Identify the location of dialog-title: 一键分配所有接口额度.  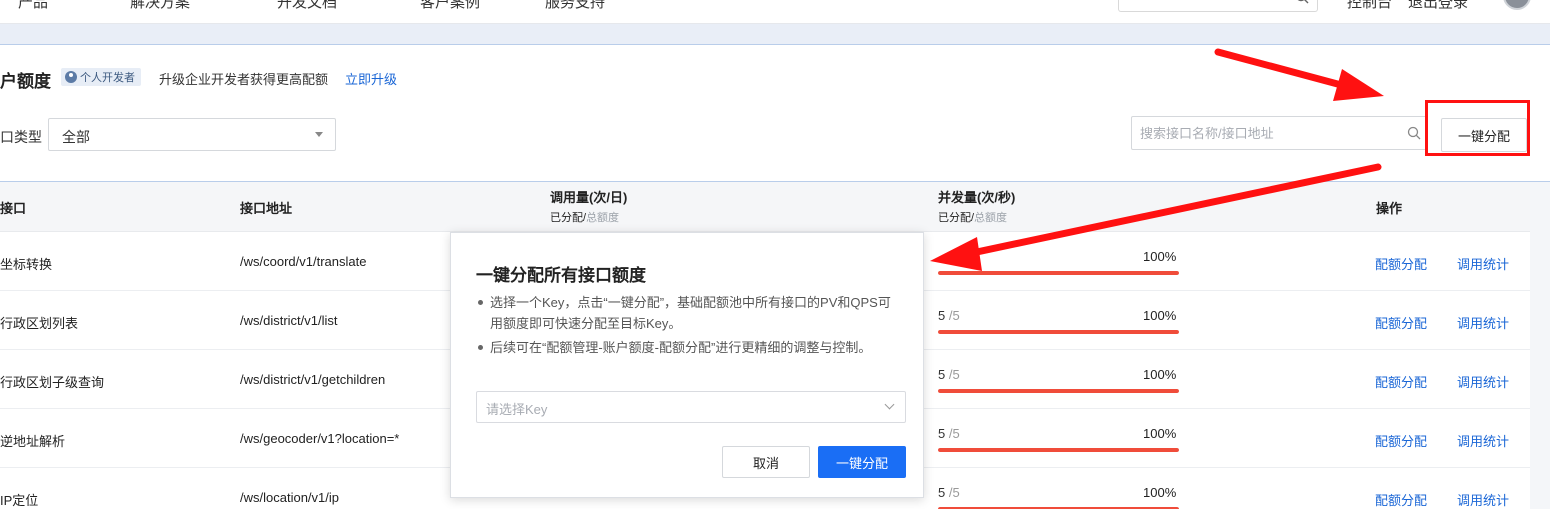
(561, 275).